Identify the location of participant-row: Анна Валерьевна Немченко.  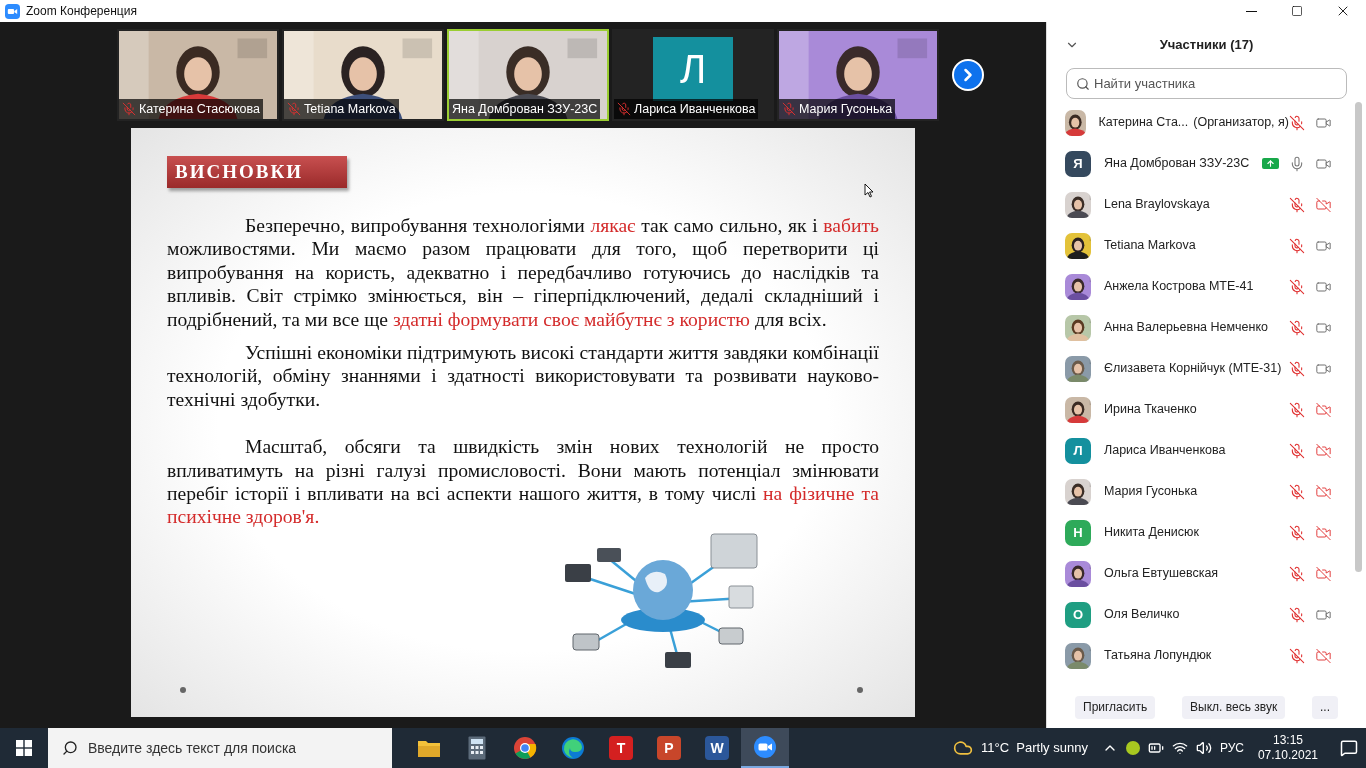
(1206, 327).